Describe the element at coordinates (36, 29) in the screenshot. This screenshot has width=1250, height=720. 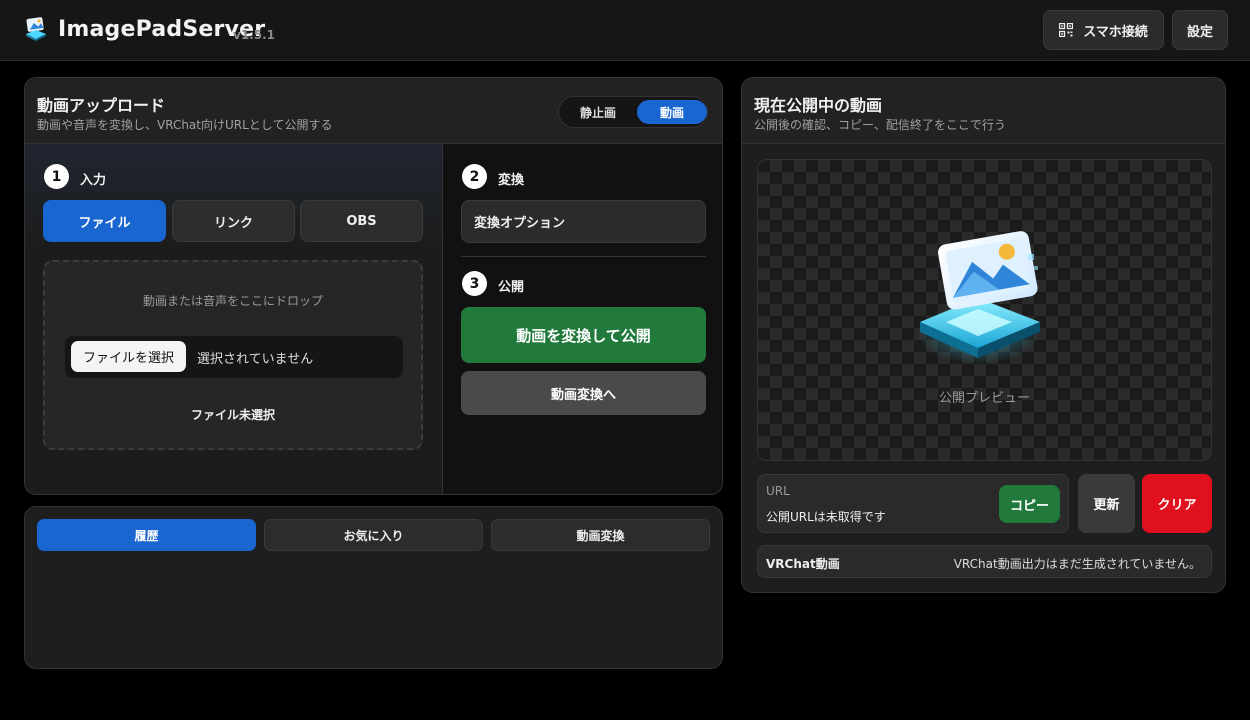
I see `app-logo-icon` at that location.